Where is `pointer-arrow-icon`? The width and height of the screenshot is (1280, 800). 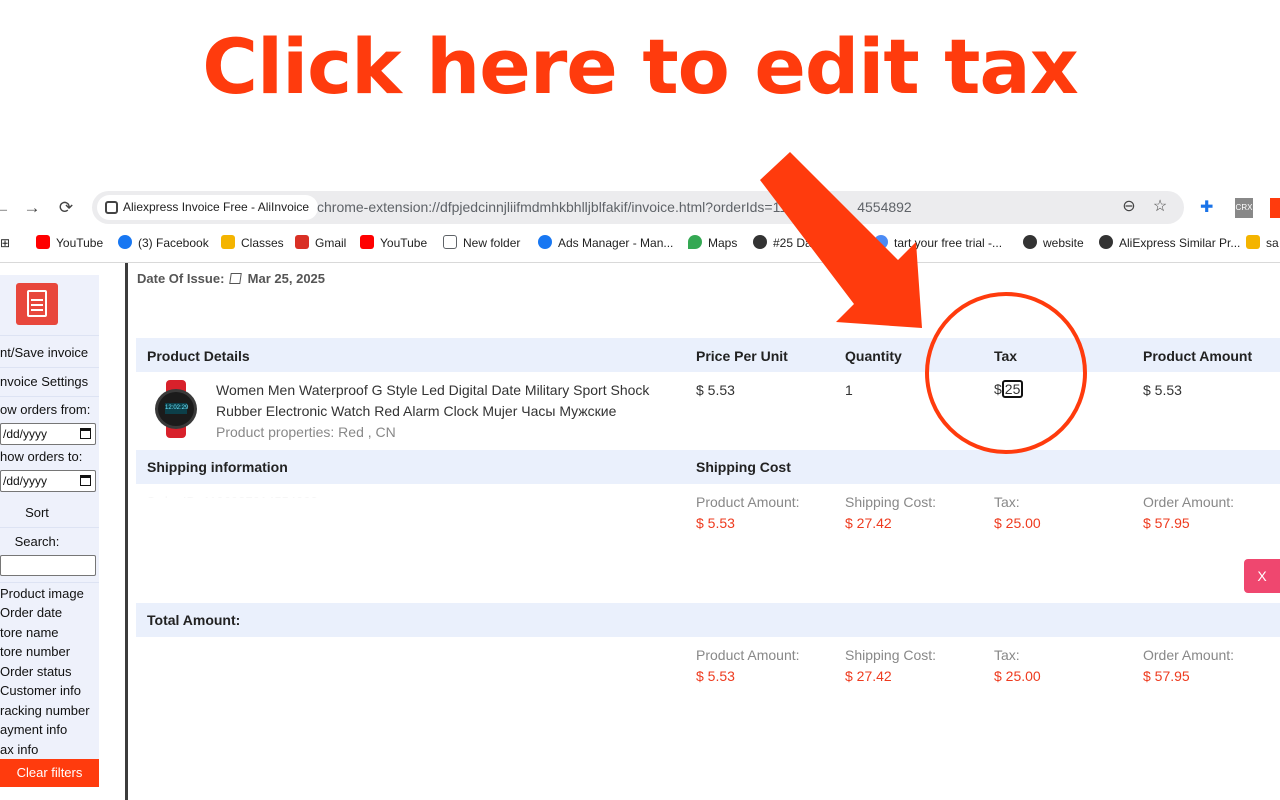
pointer-arrow-icon is located at coordinates (841, 240).